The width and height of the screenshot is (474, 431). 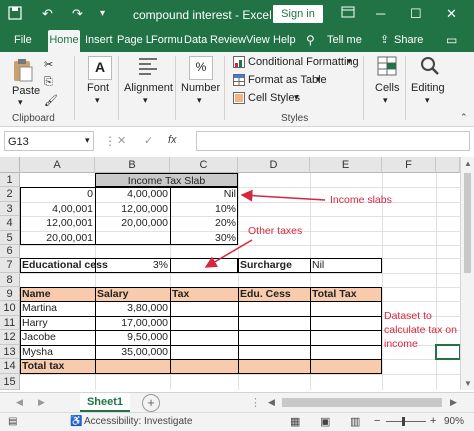 What do you see at coordinates (287, 80) in the screenshot?
I see `format-as-table-button: Format as Table` at bounding box center [287, 80].